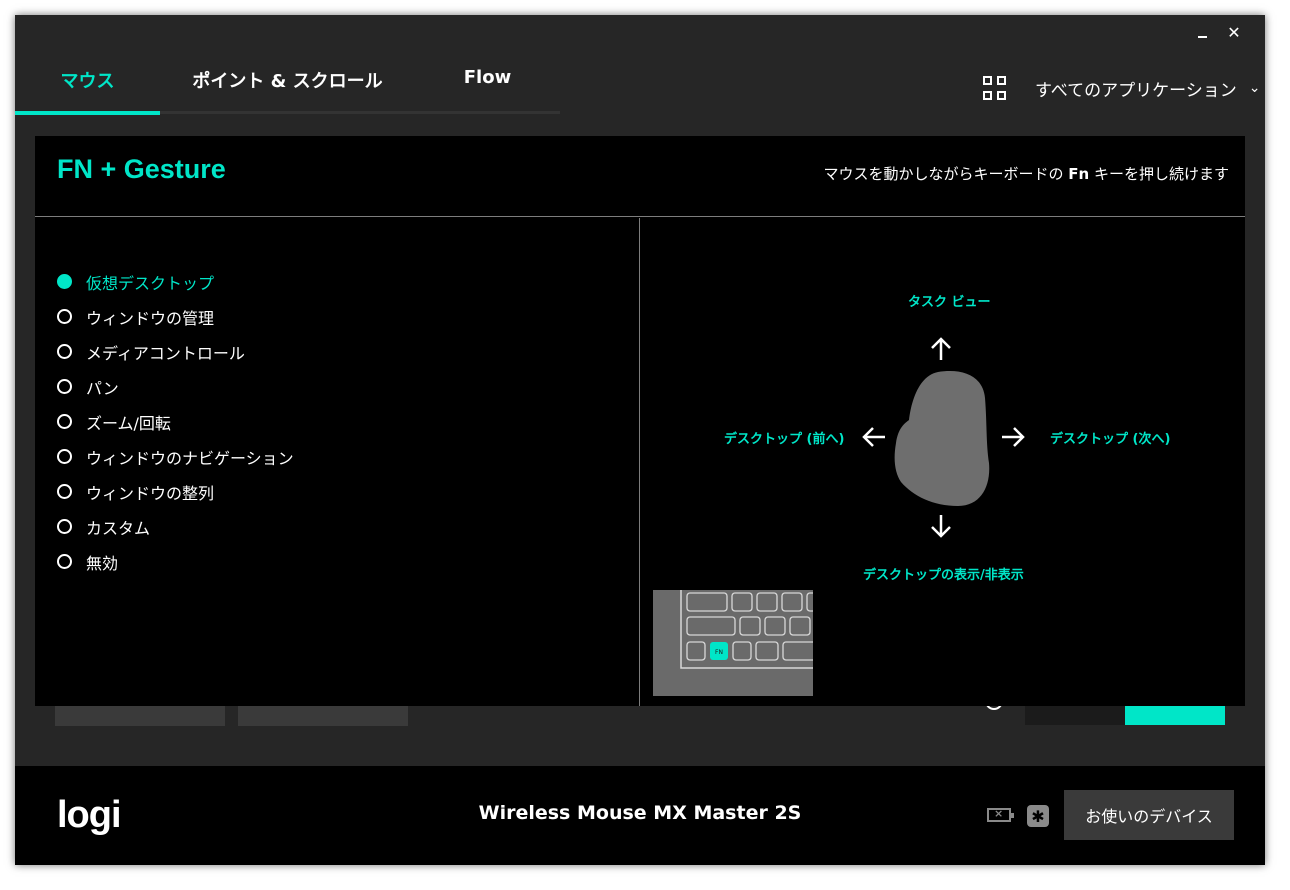 Image resolution: width=1290 pixels, height=890 pixels. What do you see at coordinates (1013, 437) in the screenshot?
I see `arrow-right-icon` at bounding box center [1013, 437].